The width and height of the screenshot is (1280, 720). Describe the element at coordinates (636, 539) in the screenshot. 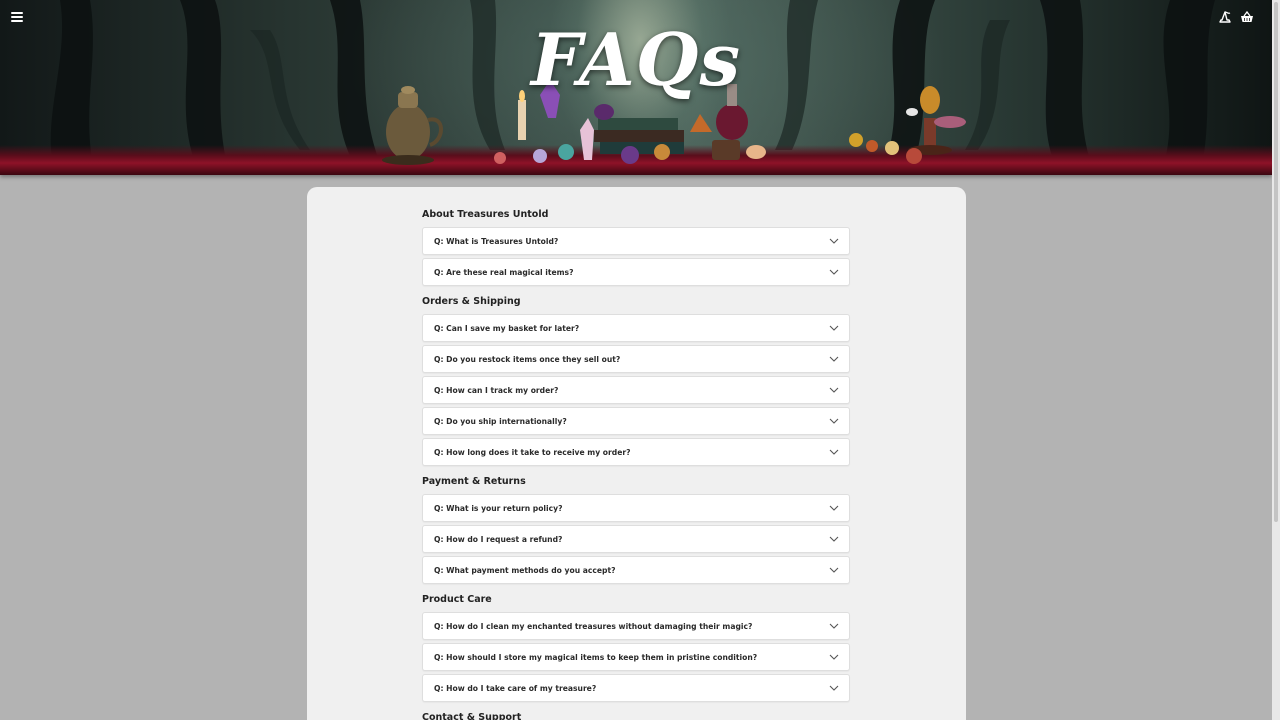

I see `faq-question-item: Q: How do I request a refund?` at that location.